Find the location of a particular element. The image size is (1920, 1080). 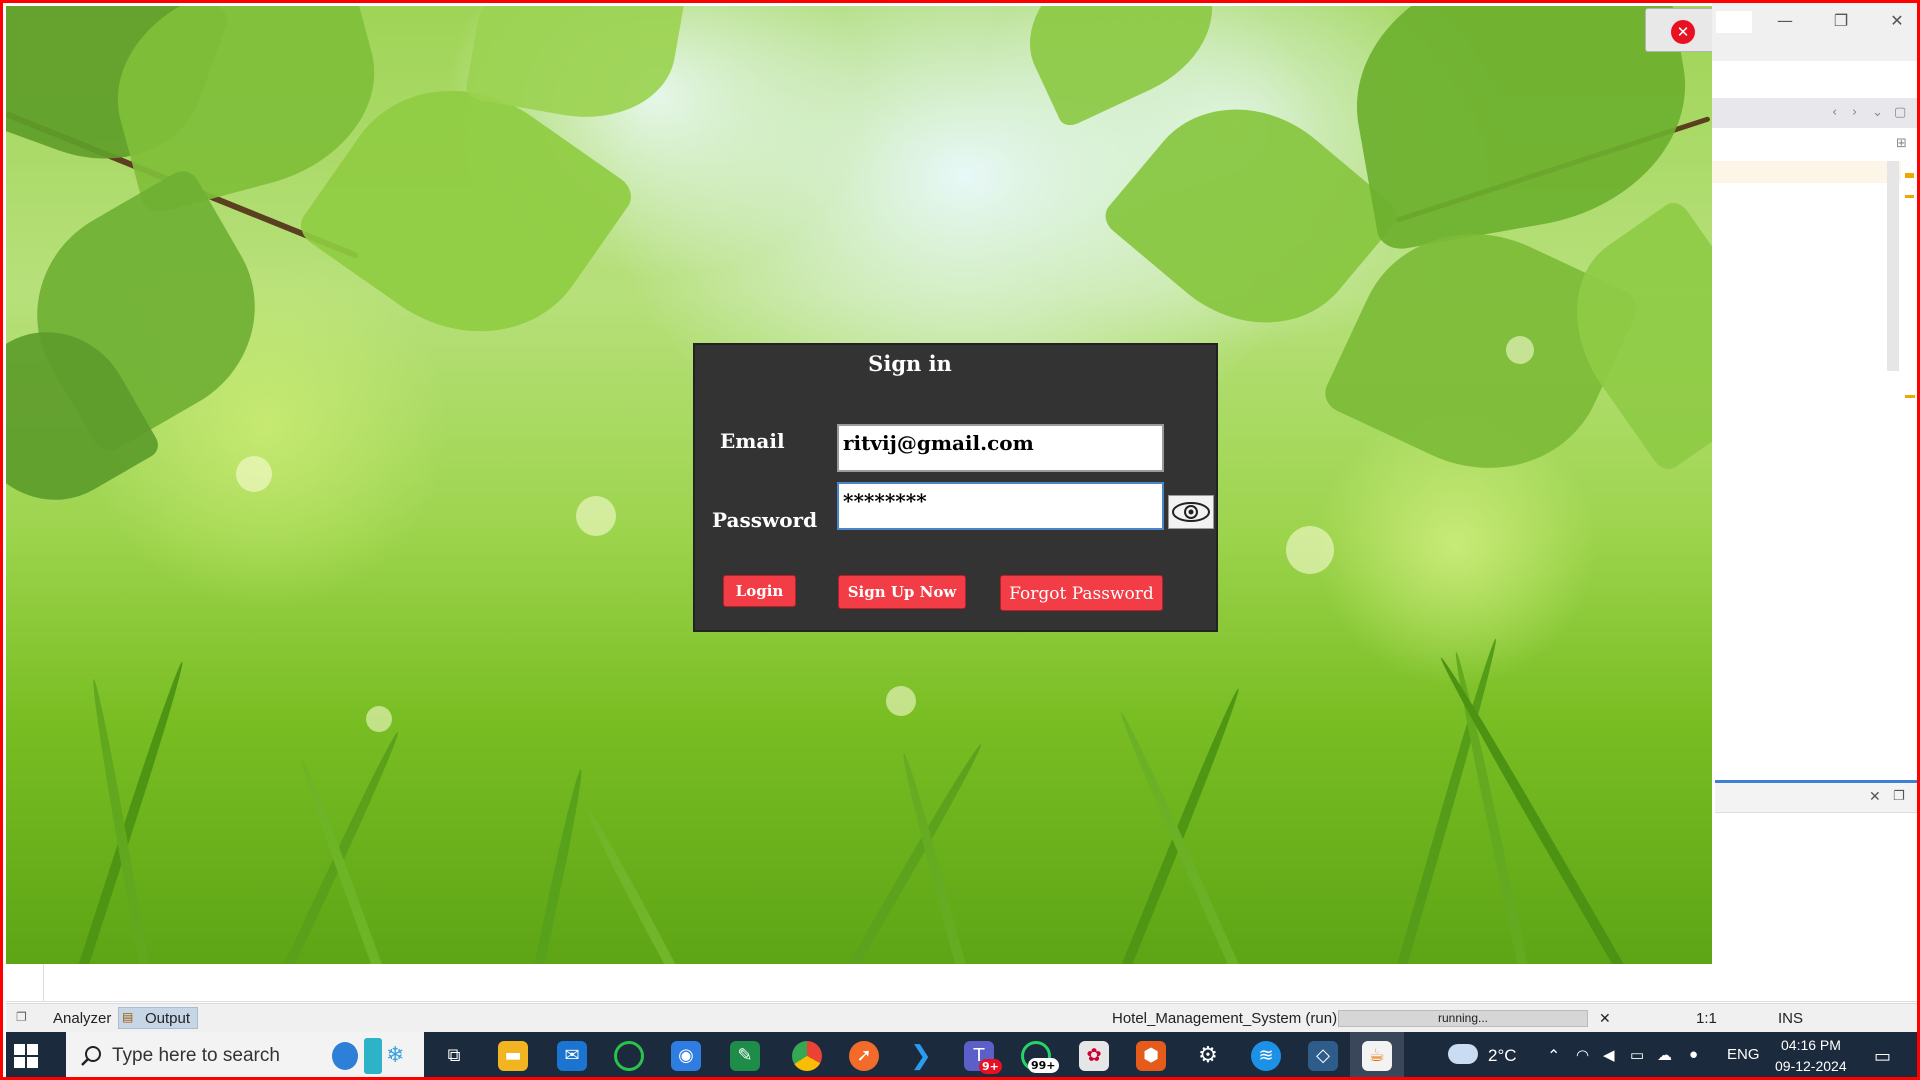

ide-editor-toolbar: ⊞ is located at coordinates (1814, 144).